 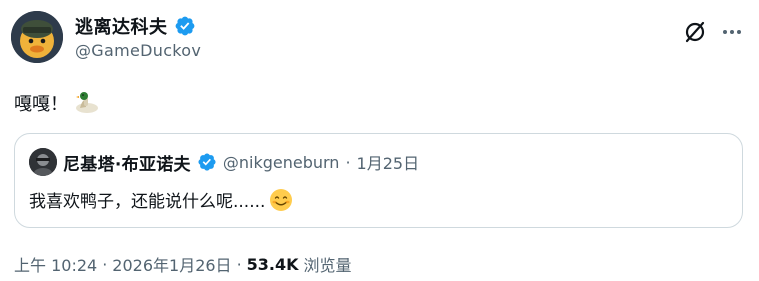 I want to click on duck-avatar-image, so click(x=37, y=37).